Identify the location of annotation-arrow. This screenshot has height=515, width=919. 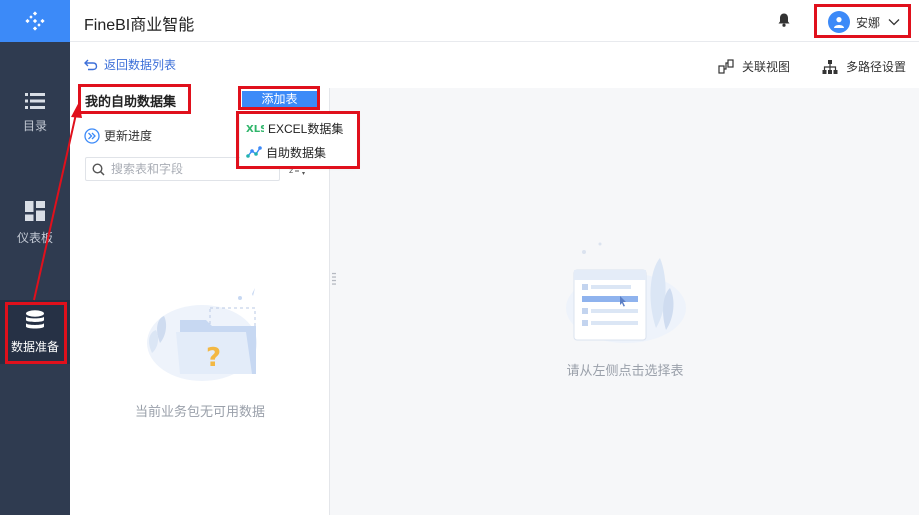
(57, 201).